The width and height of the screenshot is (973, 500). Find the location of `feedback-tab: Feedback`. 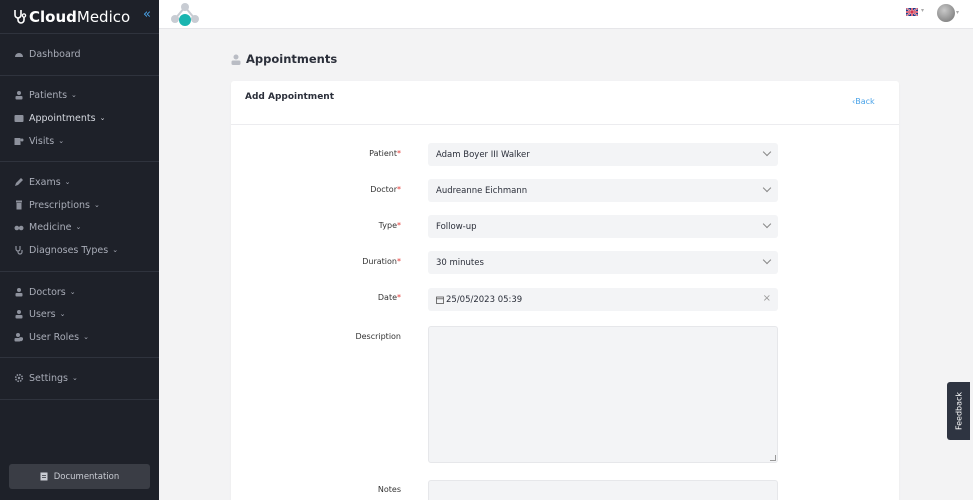

feedback-tab: Feedback is located at coordinates (958, 411).